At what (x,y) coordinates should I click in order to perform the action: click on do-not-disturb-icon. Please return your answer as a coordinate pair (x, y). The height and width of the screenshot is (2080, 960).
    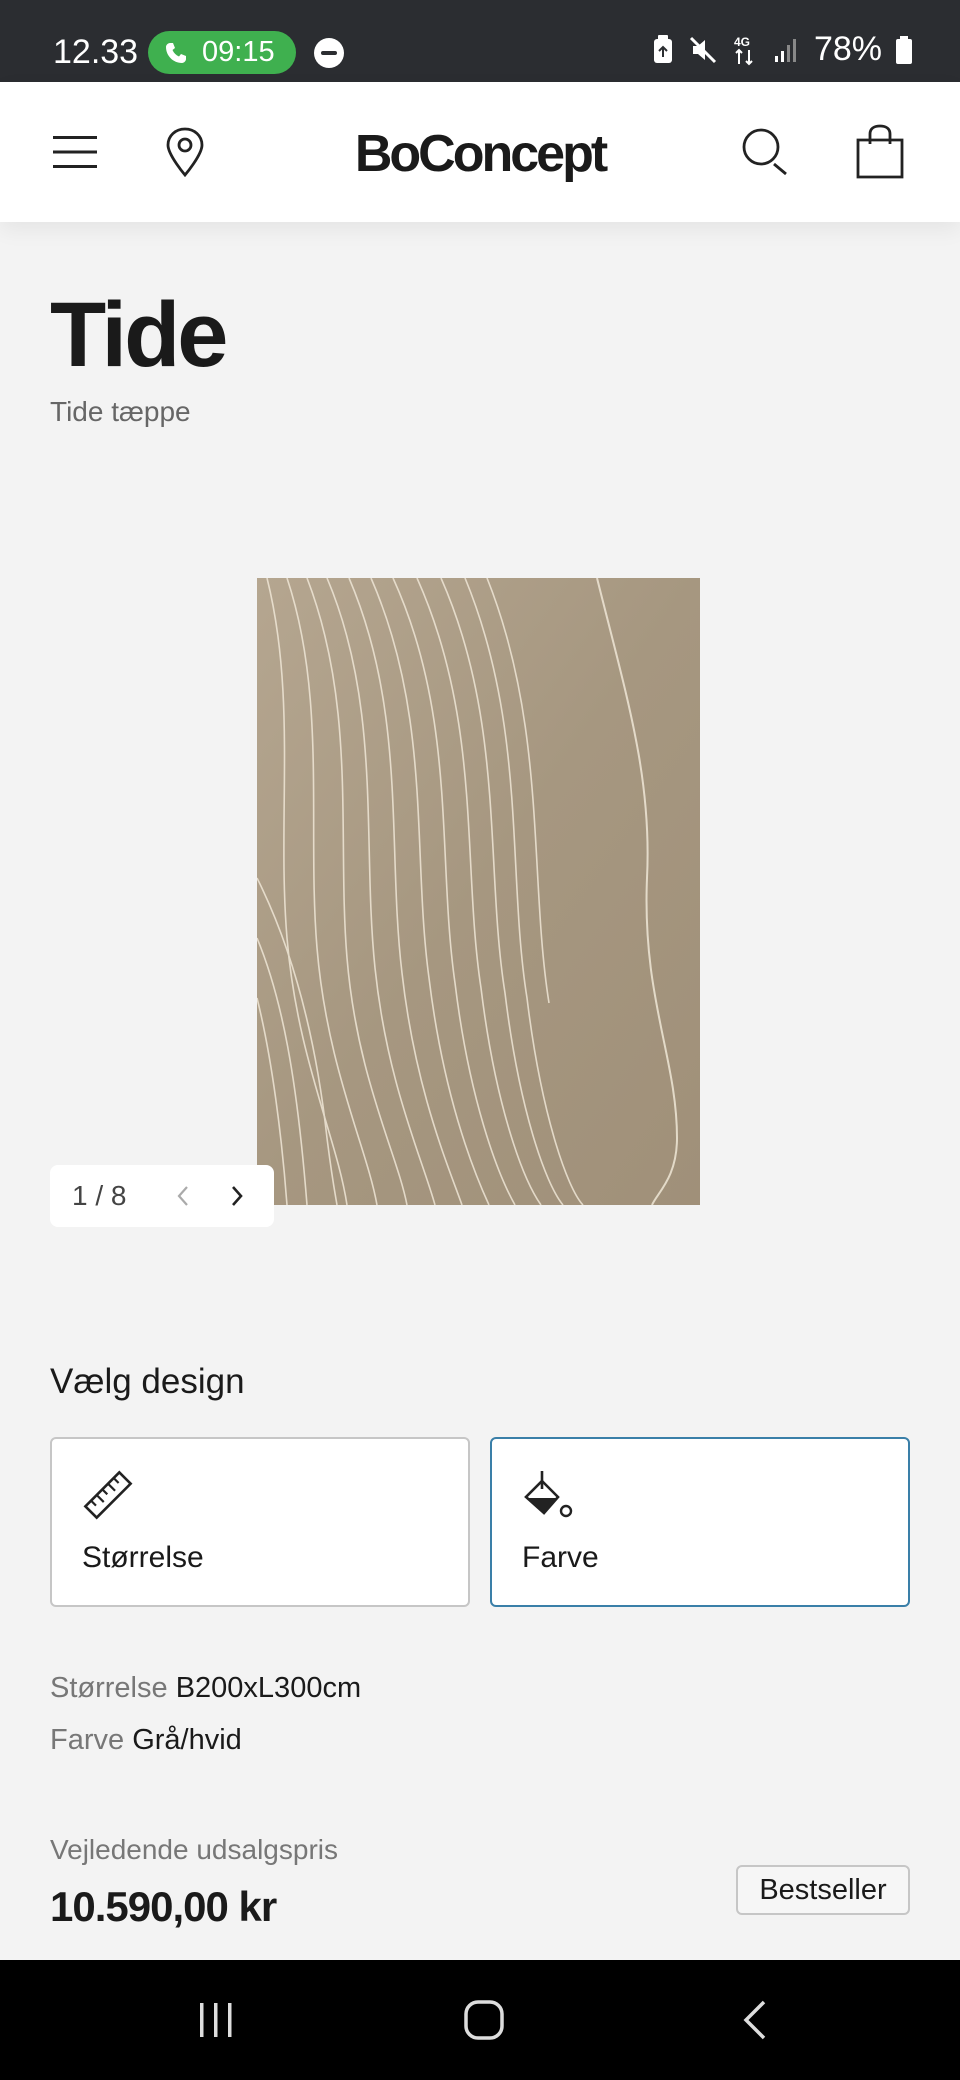
    Looking at the image, I should click on (329, 53).